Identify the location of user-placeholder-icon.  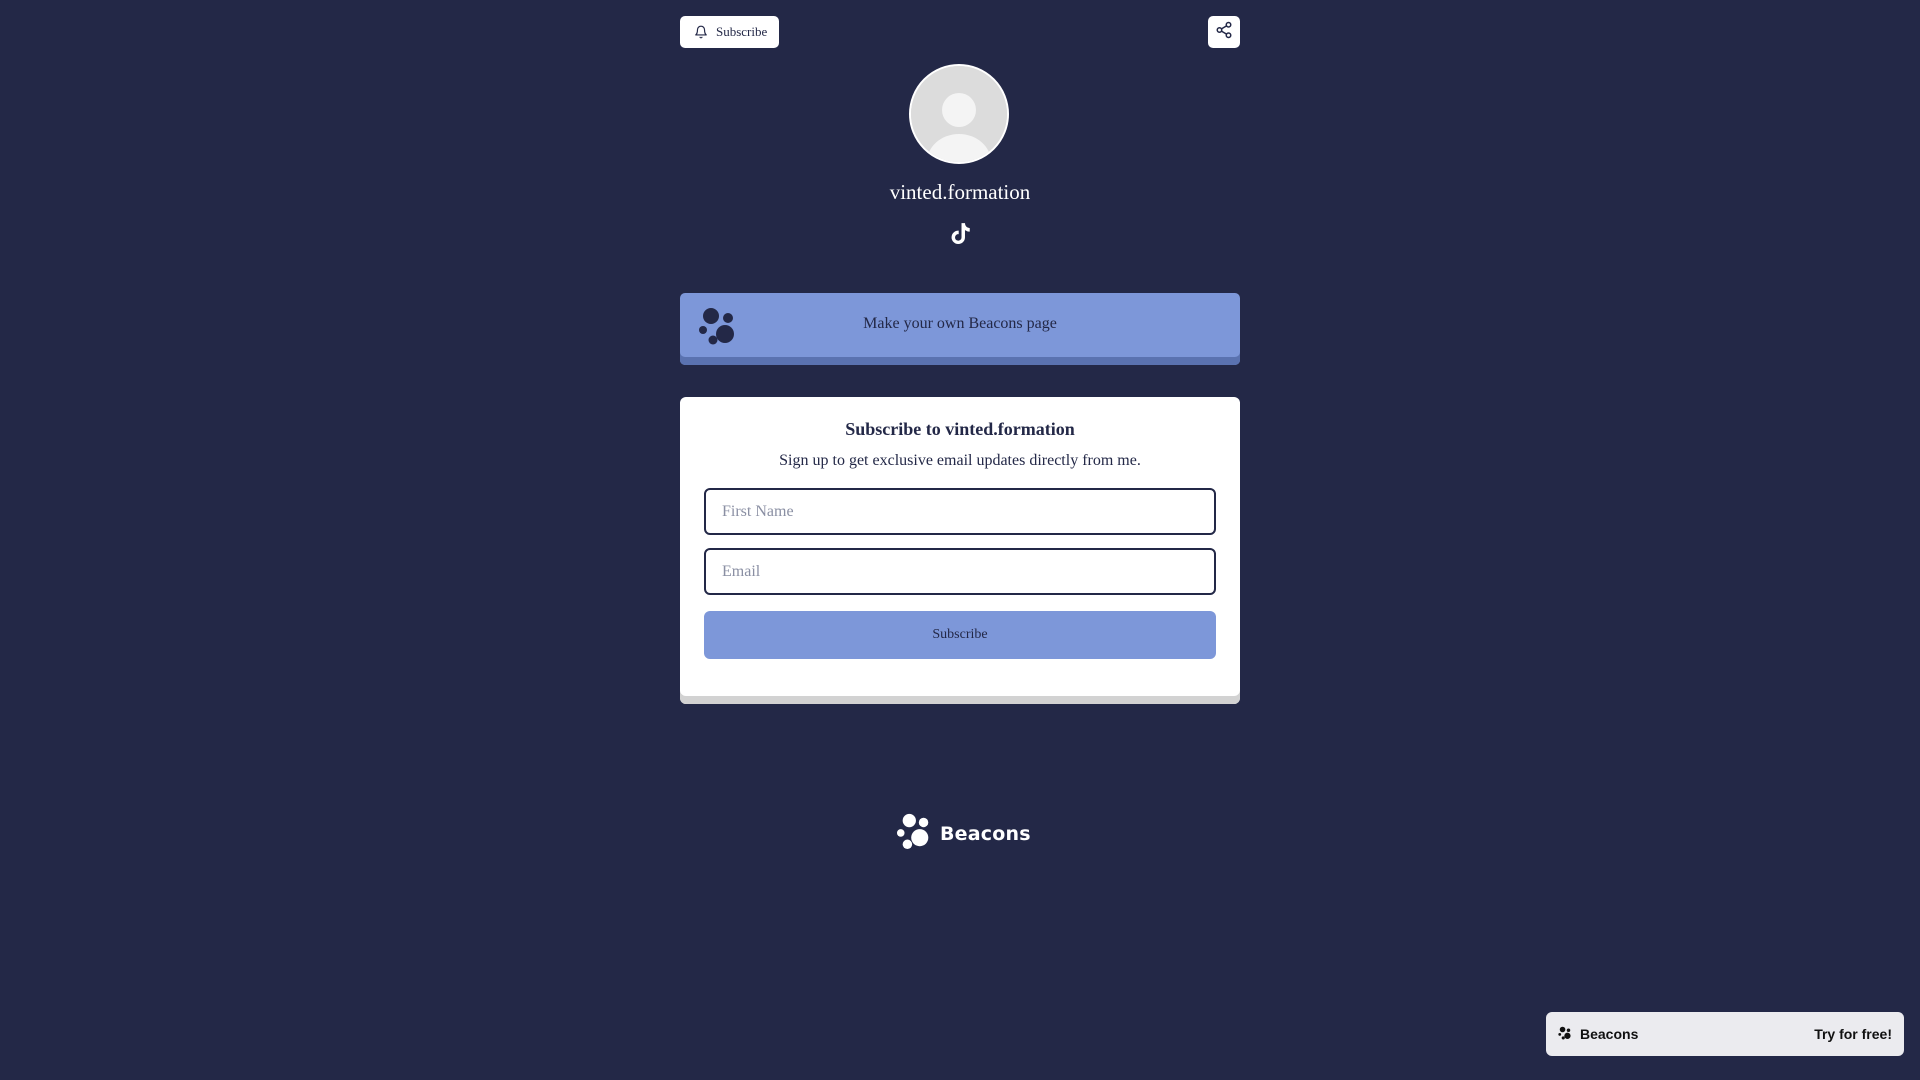
(959, 114).